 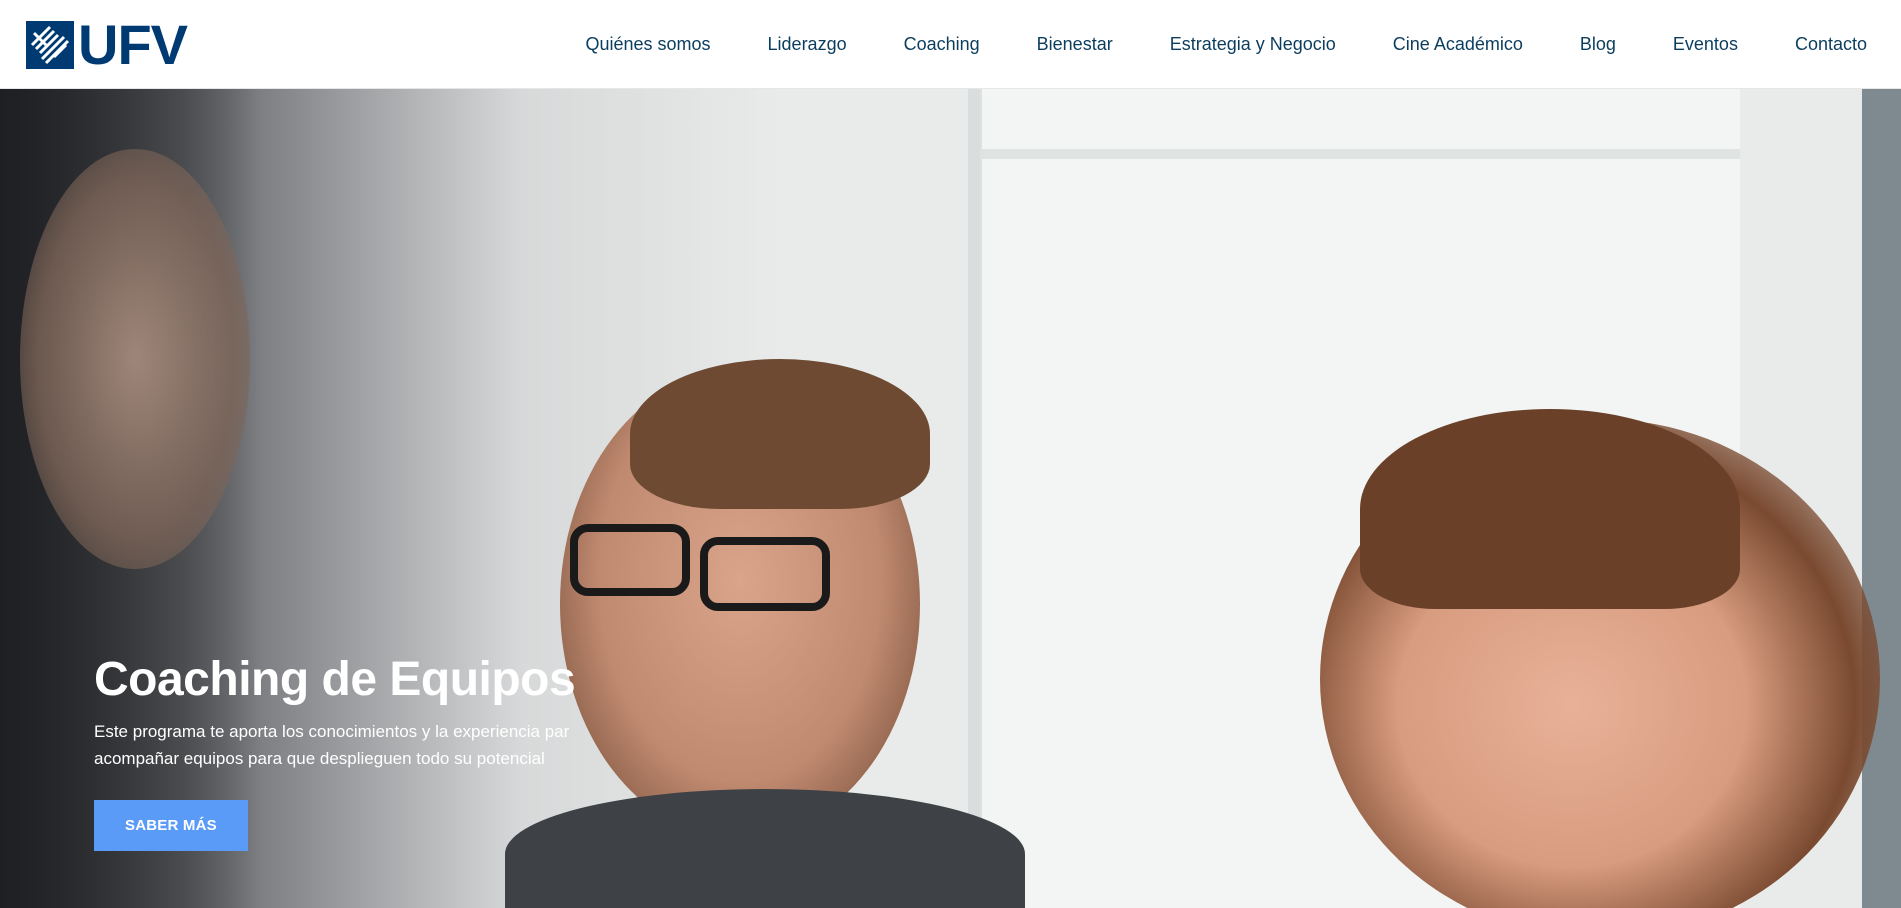 I want to click on ufv-logo-mark-icon, so click(x=50, y=45).